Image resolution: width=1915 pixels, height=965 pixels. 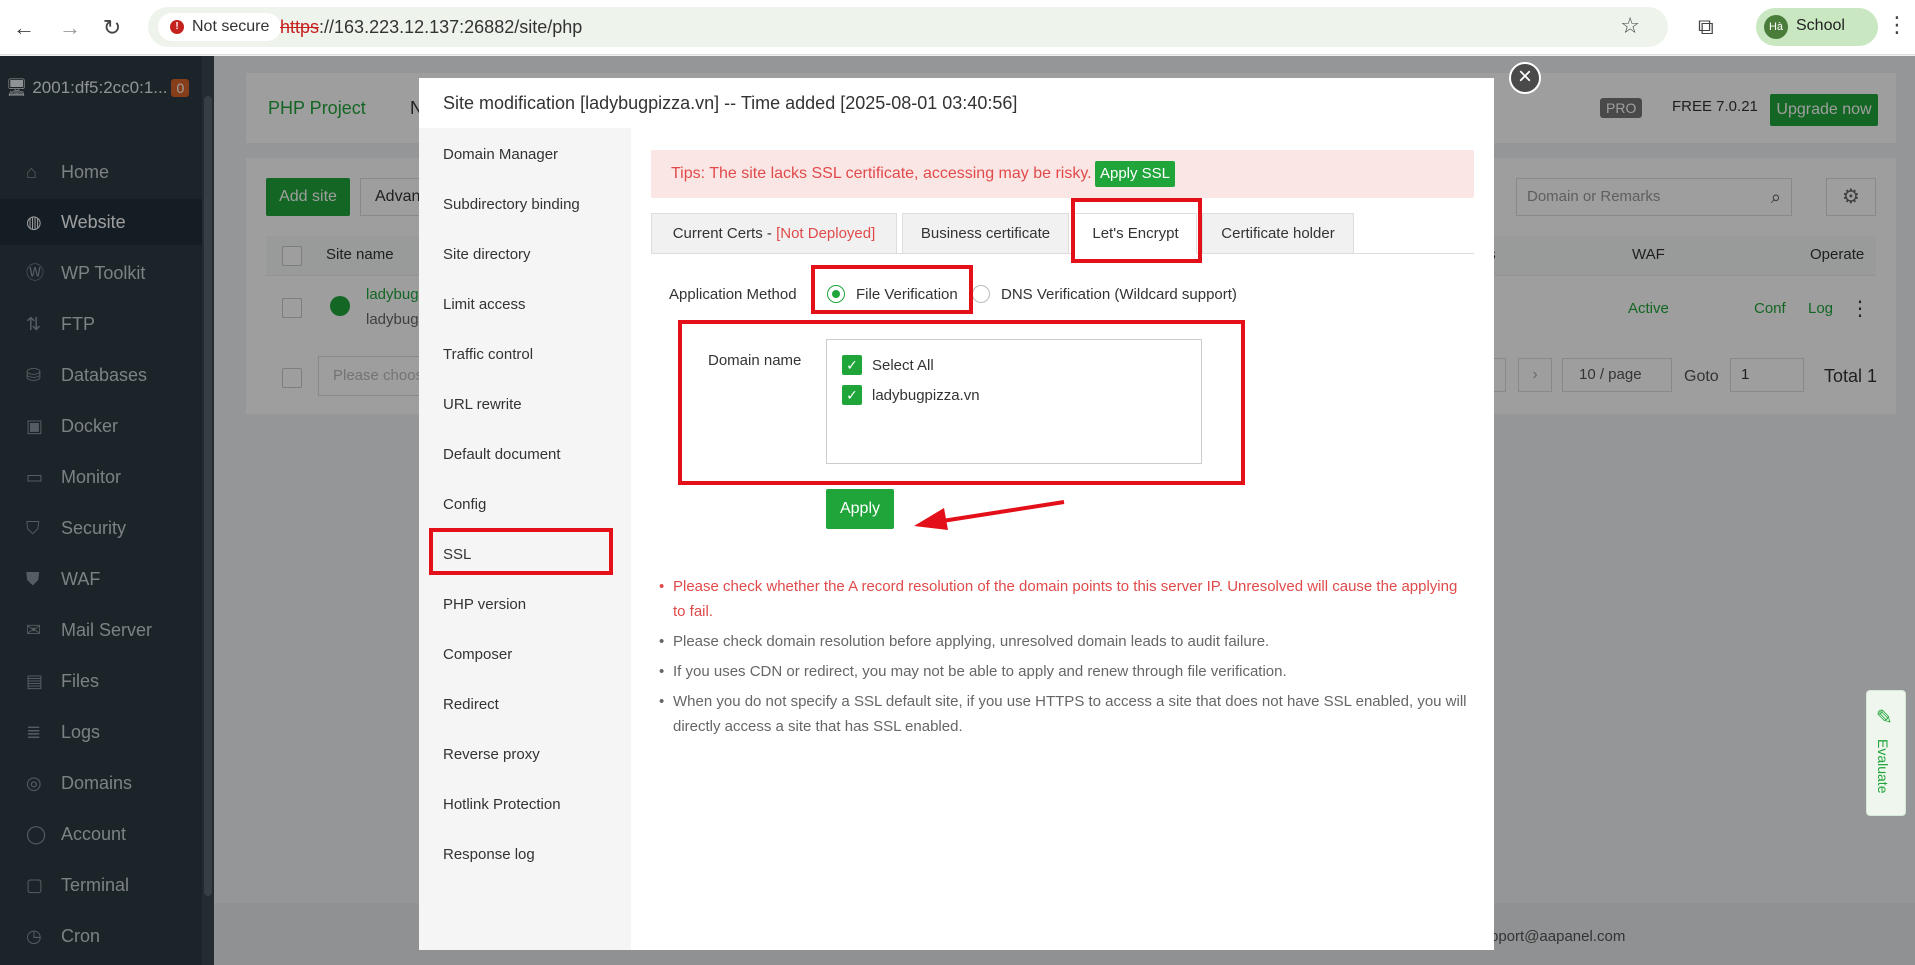 What do you see at coordinates (1525, 78) in the screenshot?
I see `close-icon: ×` at bounding box center [1525, 78].